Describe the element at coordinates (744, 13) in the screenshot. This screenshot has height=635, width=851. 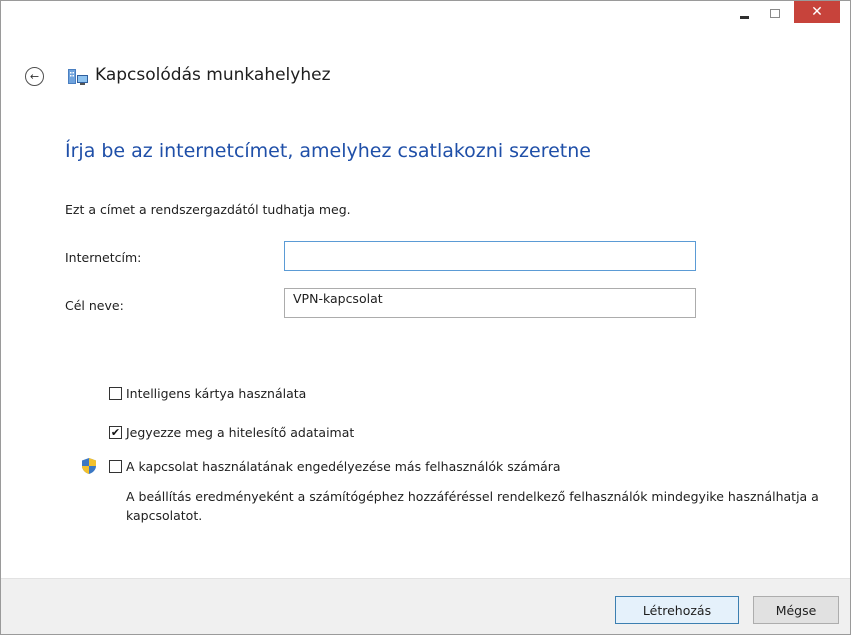
I see `minimize-button` at that location.